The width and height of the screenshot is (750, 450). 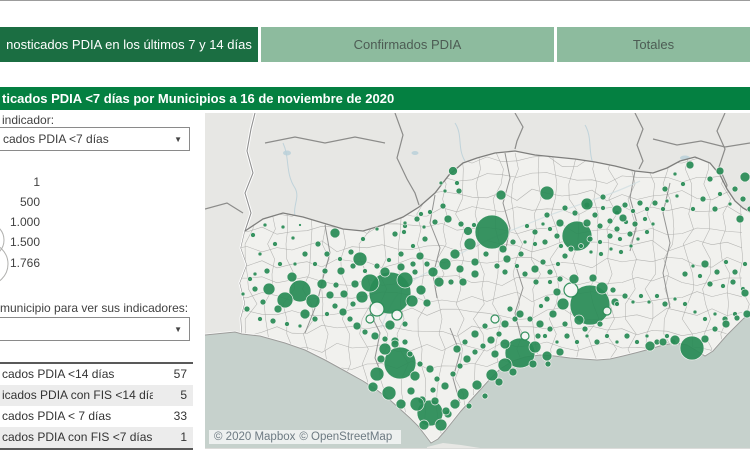 What do you see at coordinates (407, 44) in the screenshot?
I see `tab-confirmados-pdia: Confirmados PDIA` at bounding box center [407, 44].